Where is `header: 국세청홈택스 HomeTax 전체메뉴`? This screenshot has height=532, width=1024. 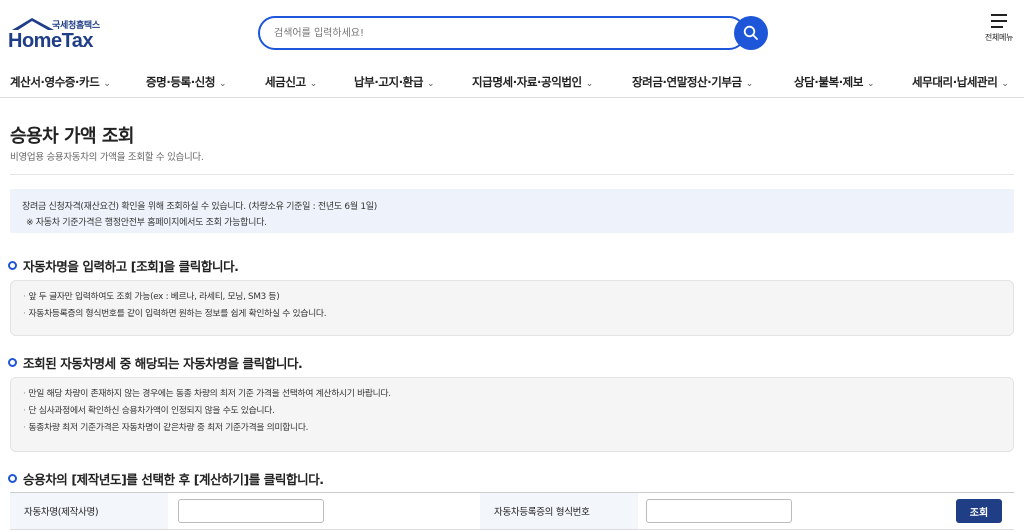 header: 국세청홈택스 HomeTax 전체메뉴 is located at coordinates (512, 33).